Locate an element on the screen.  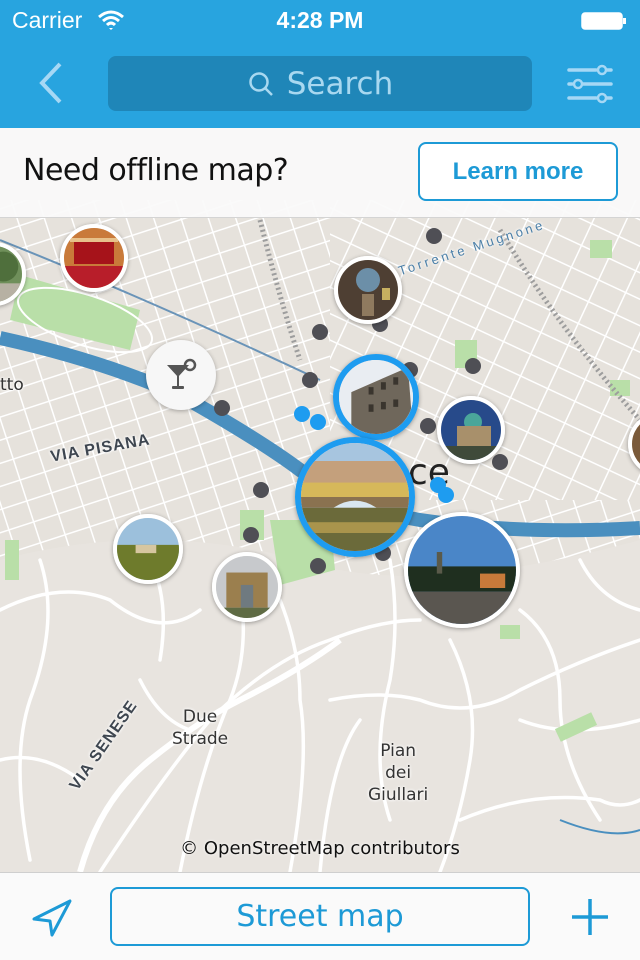
poi-nightlife is located at coordinates (181, 375).